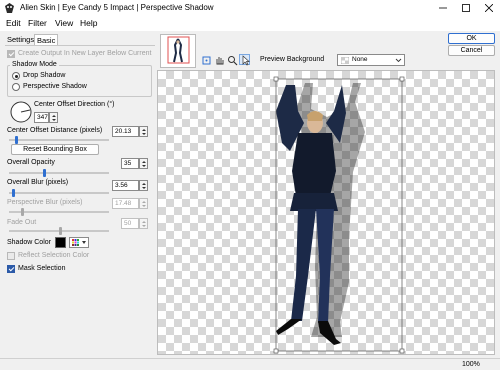  Describe the element at coordinates (143, 163) in the screenshot. I see `opacity-stepper` at that location.